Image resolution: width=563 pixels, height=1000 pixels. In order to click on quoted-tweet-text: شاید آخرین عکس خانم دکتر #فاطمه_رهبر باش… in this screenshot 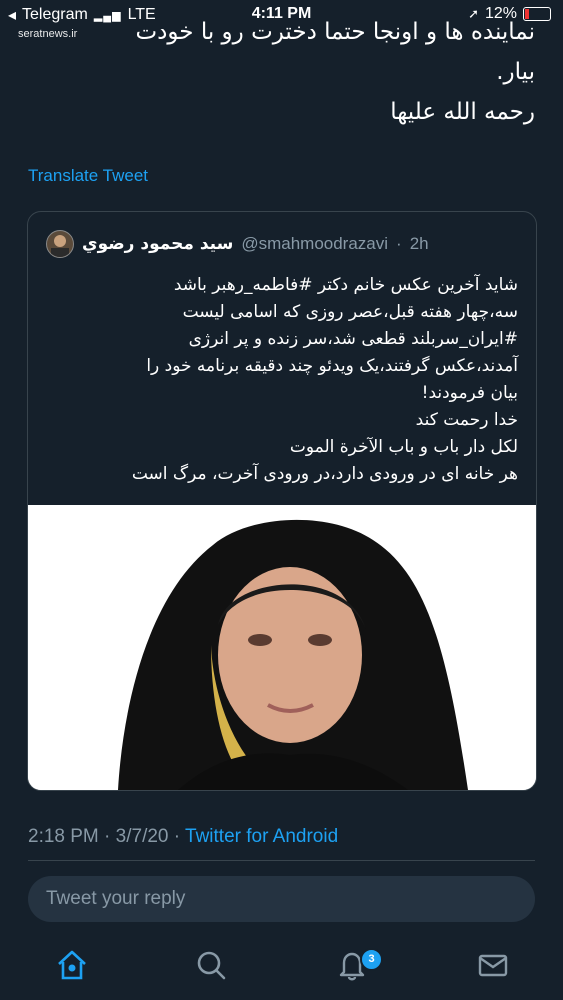, I will do `click(324, 379)`.